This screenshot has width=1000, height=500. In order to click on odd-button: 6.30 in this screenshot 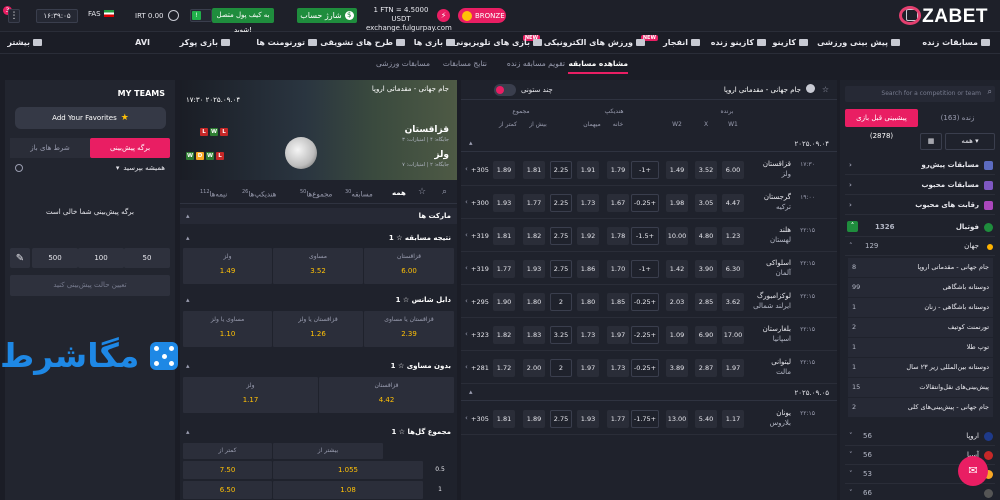, I will do `click(733, 269)`.